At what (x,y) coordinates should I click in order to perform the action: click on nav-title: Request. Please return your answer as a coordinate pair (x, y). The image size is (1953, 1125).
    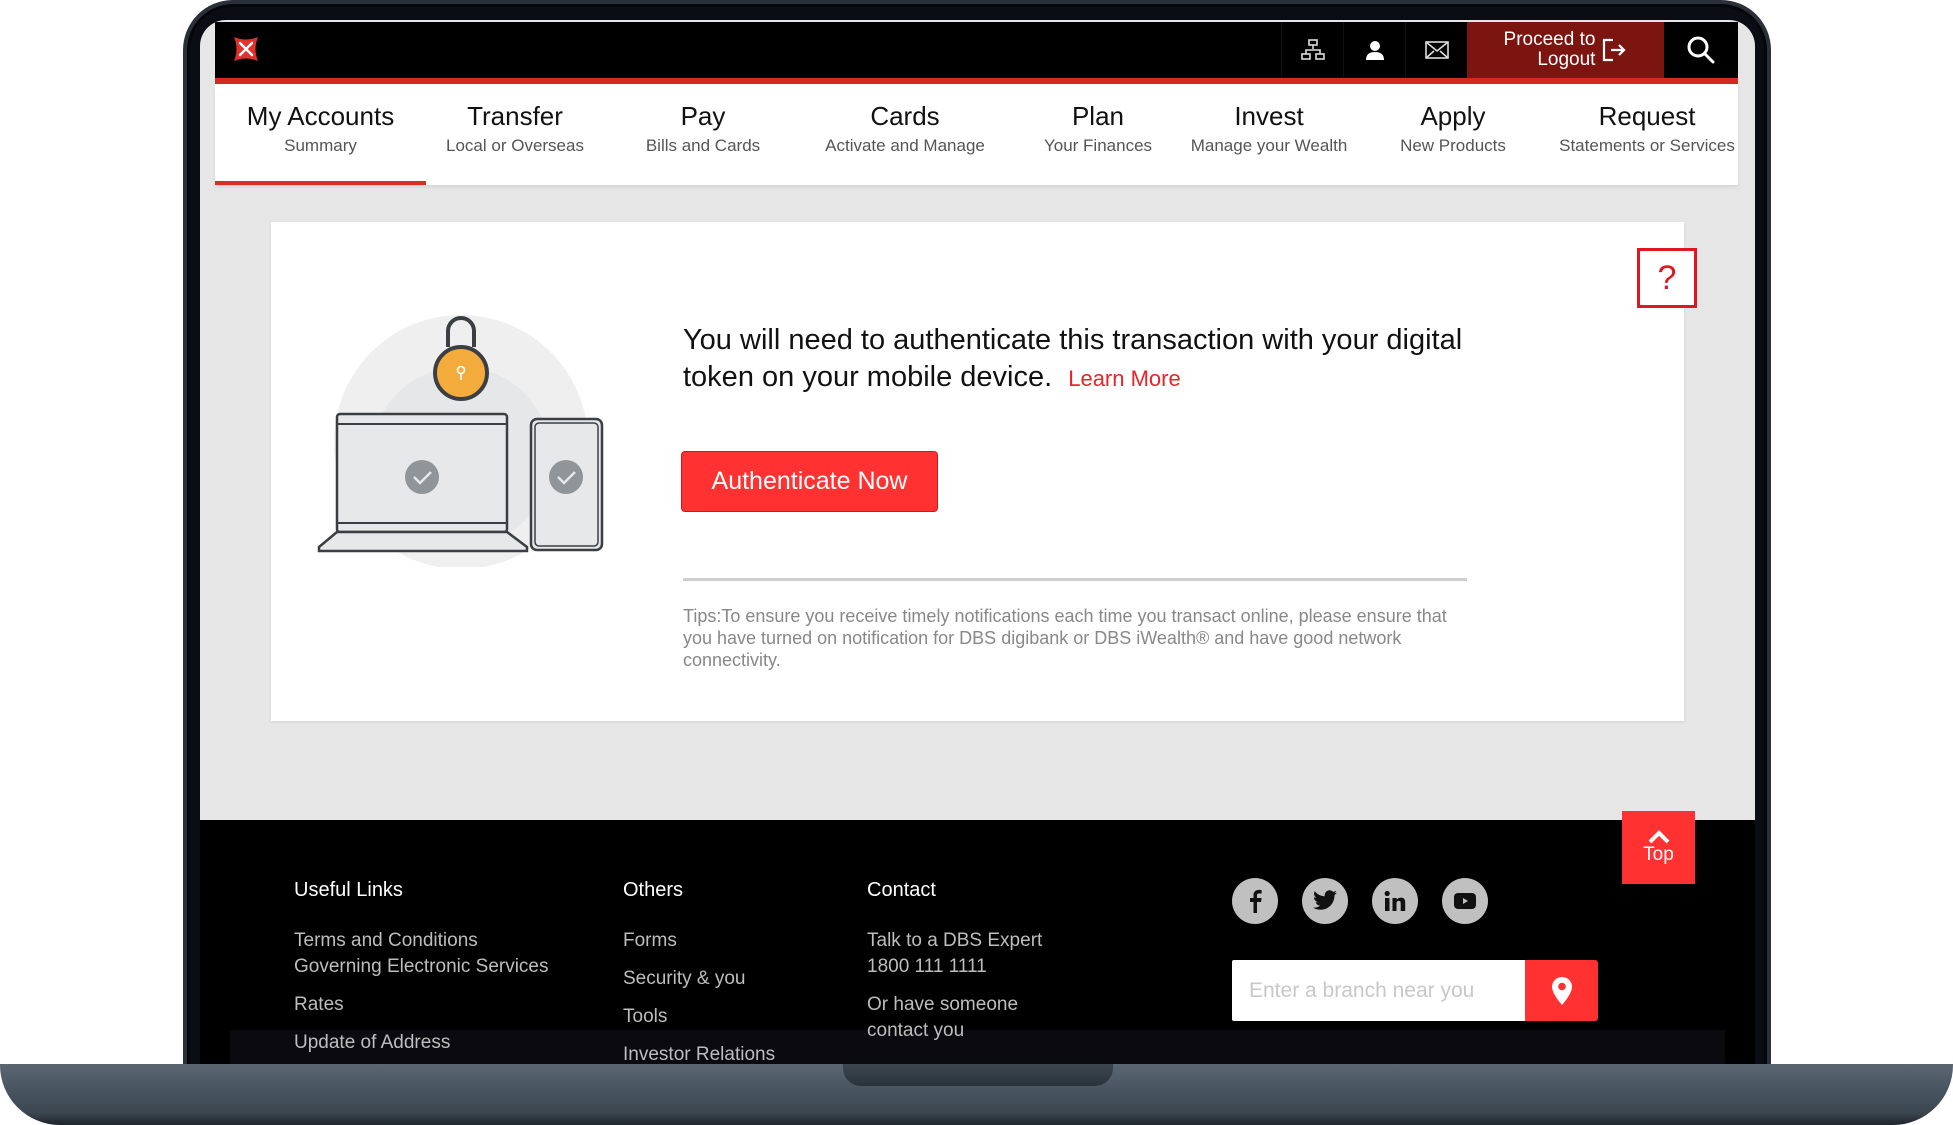
    Looking at the image, I should click on (1647, 116).